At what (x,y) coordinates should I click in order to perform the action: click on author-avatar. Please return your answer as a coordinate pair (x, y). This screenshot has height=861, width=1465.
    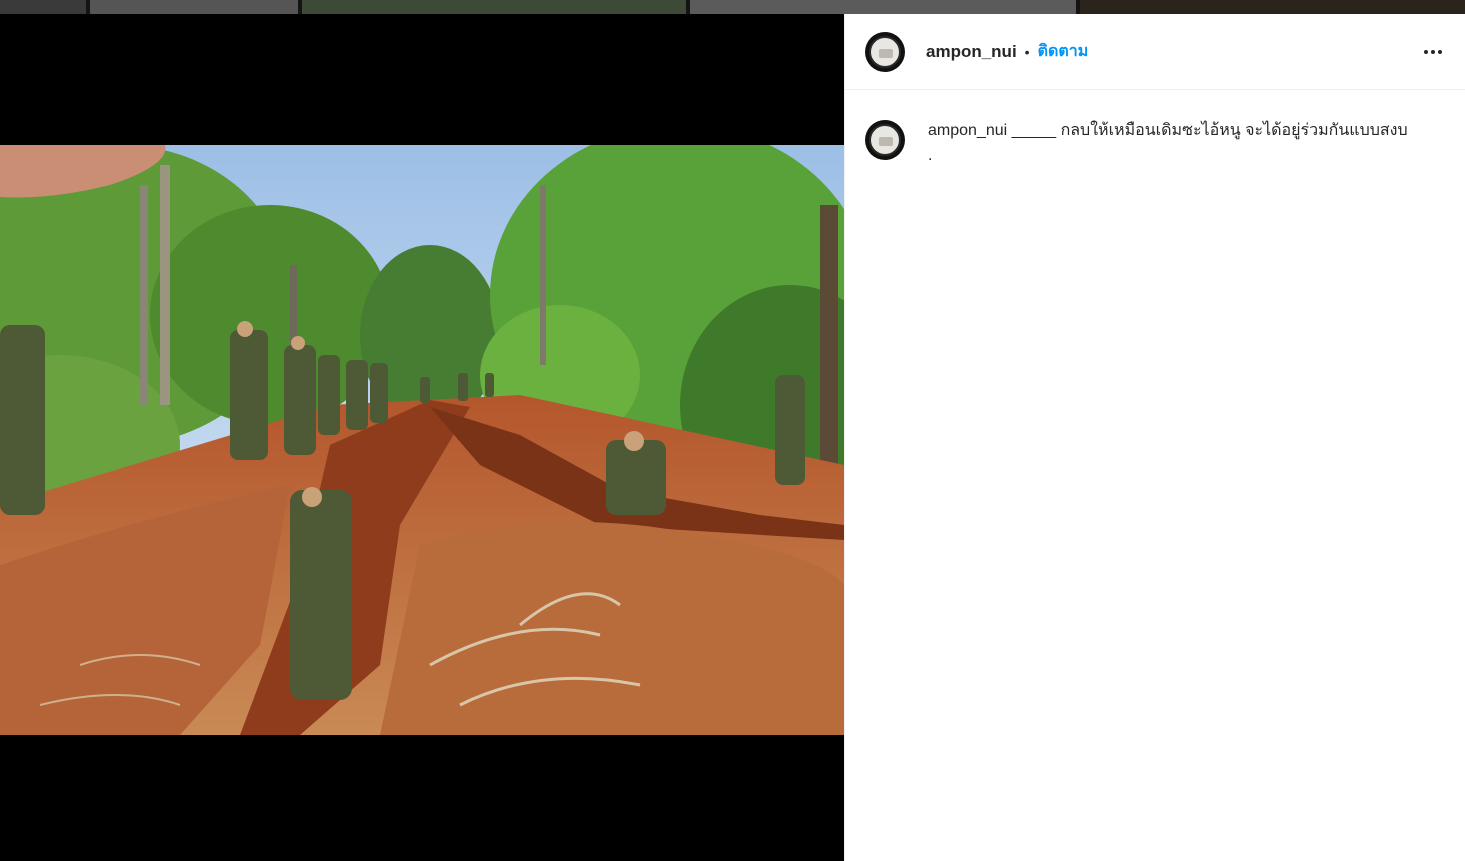
    Looking at the image, I should click on (885, 51).